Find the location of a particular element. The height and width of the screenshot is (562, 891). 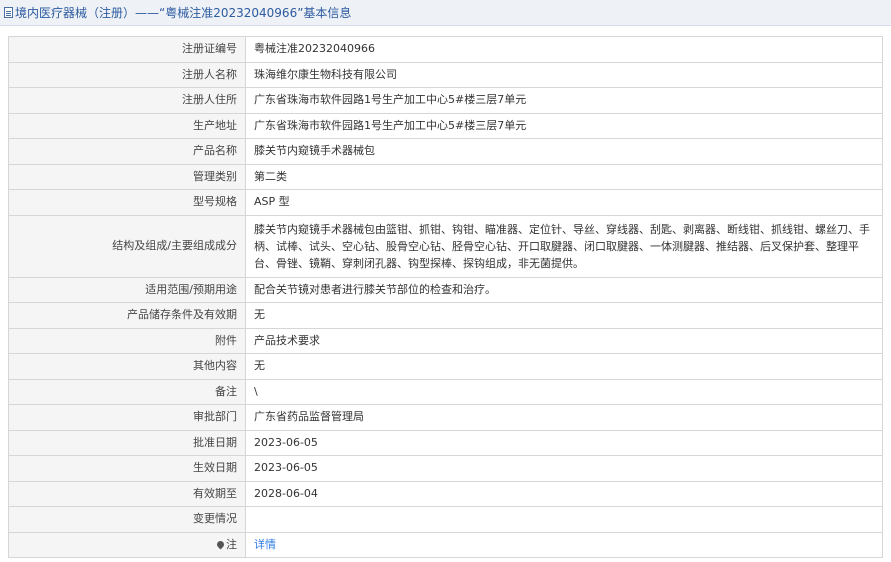

row-value: 2028-06-04 is located at coordinates (564, 493).